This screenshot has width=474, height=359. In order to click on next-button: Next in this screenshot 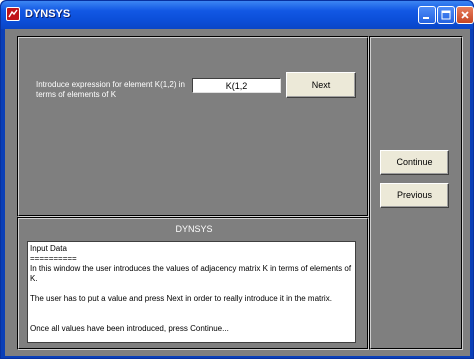, I will do `click(321, 85)`.